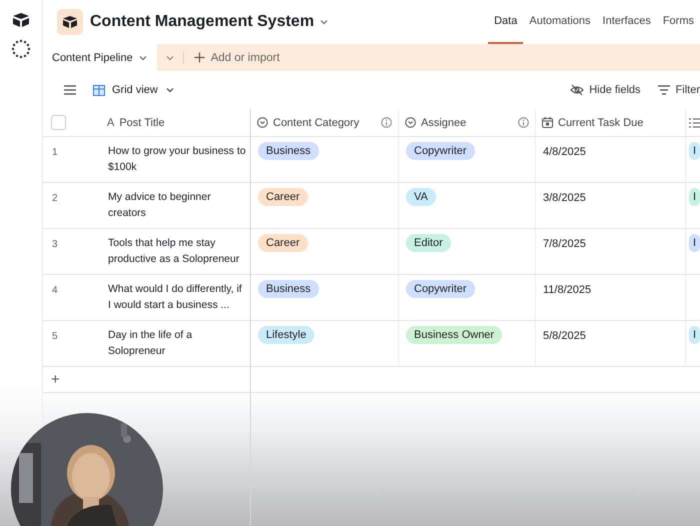 The height and width of the screenshot is (526, 700). What do you see at coordinates (72, 206) in the screenshot?
I see `row-number: 2` at bounding box center [72, 206].